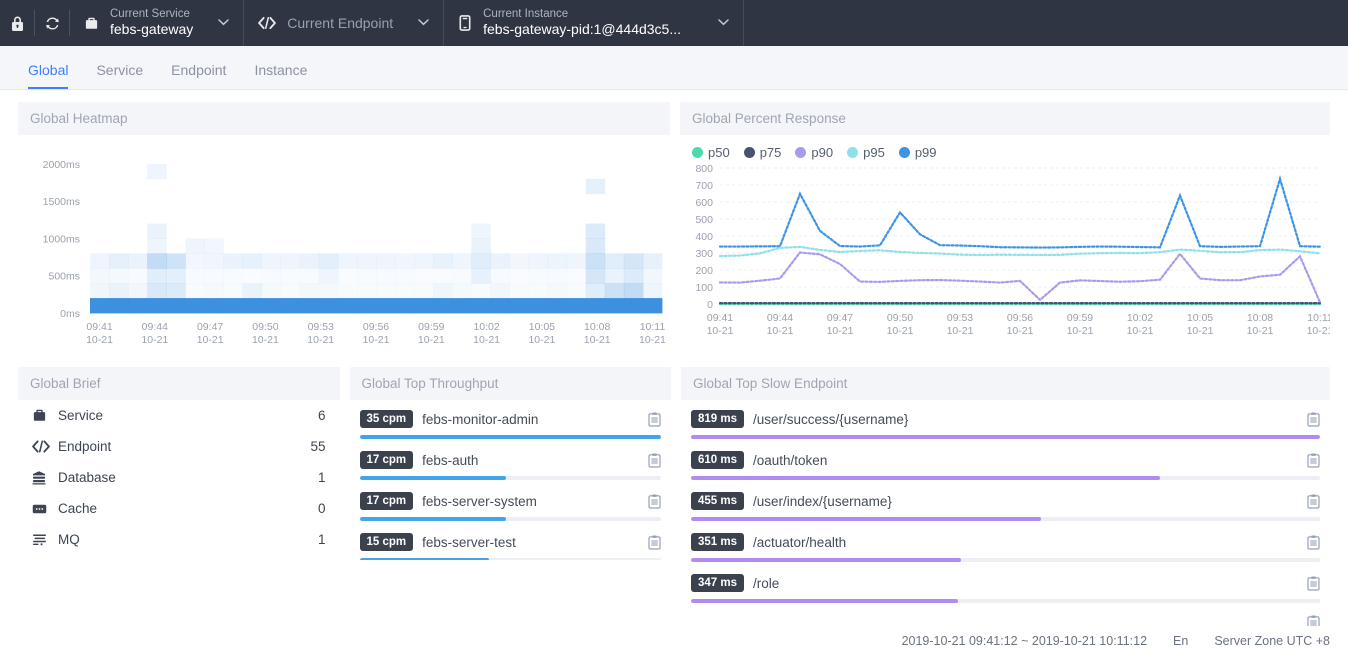  What do you see at coordinates (179, 539) in the screenshot?
I see `brief-row: MQ 1` at bounding box center [179, 539].